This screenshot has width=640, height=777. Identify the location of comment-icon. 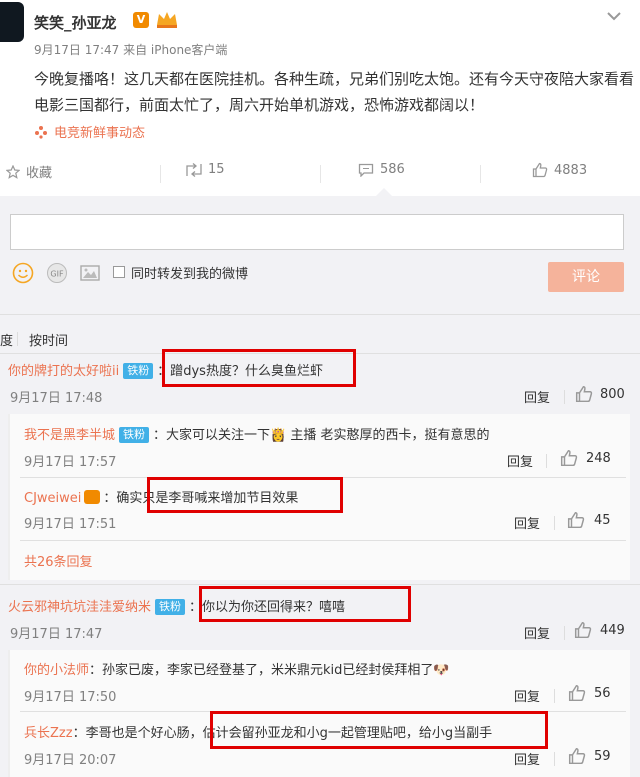
(366, 170).